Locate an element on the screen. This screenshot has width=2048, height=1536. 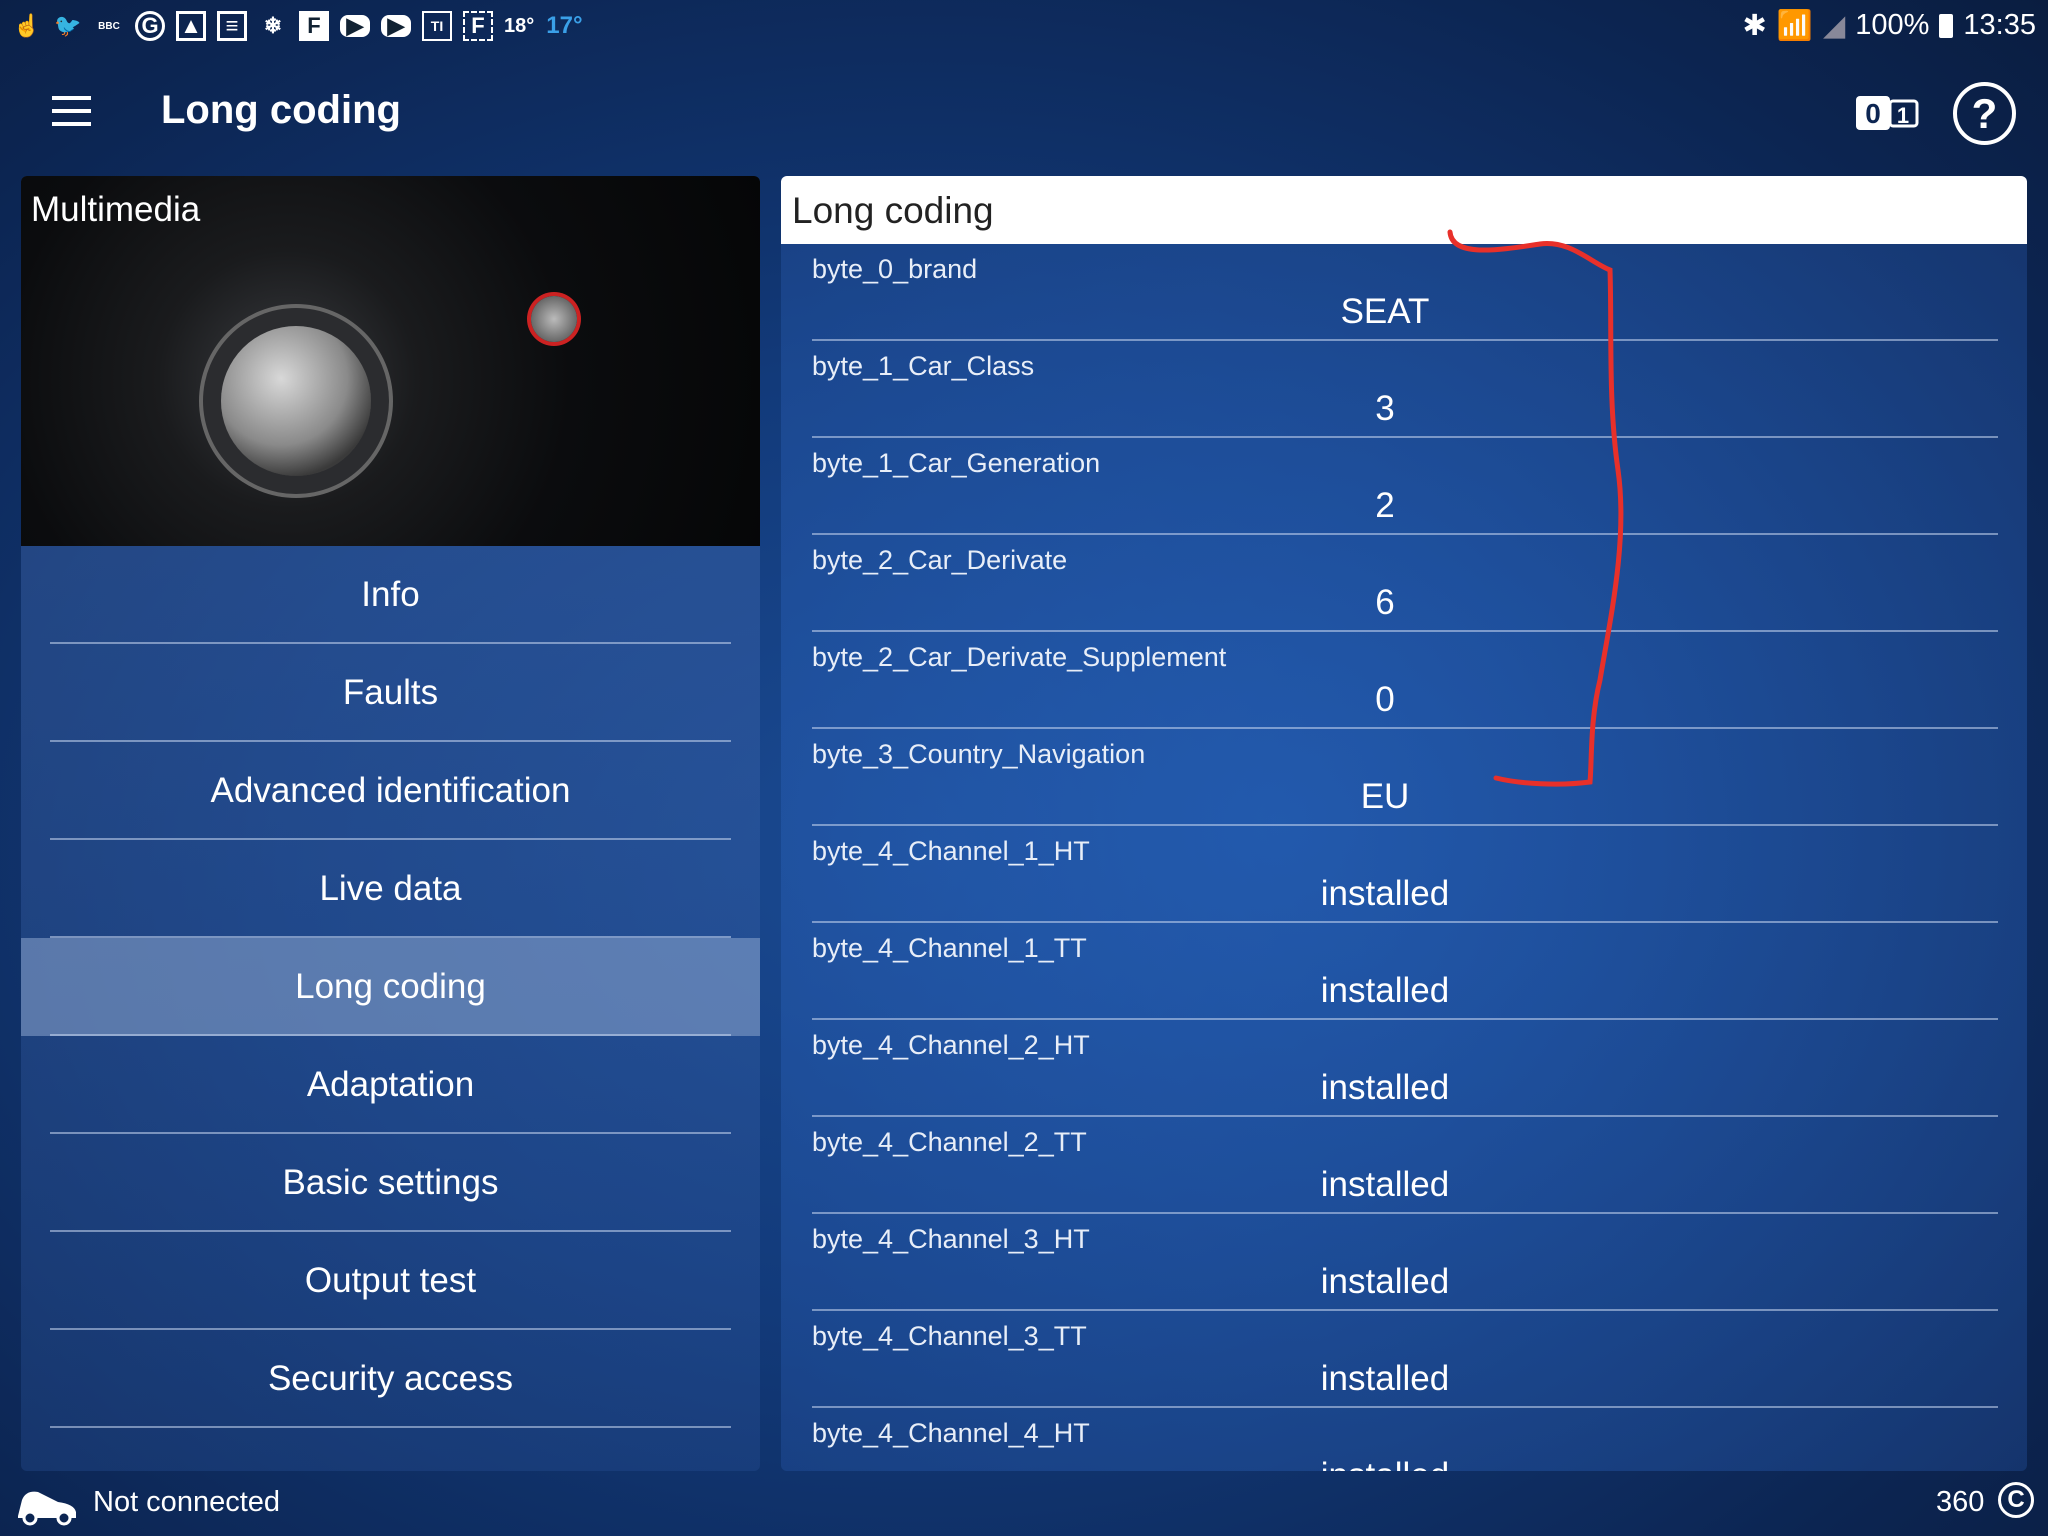
coding-value: 6 is located at coordinates (1405, 603).